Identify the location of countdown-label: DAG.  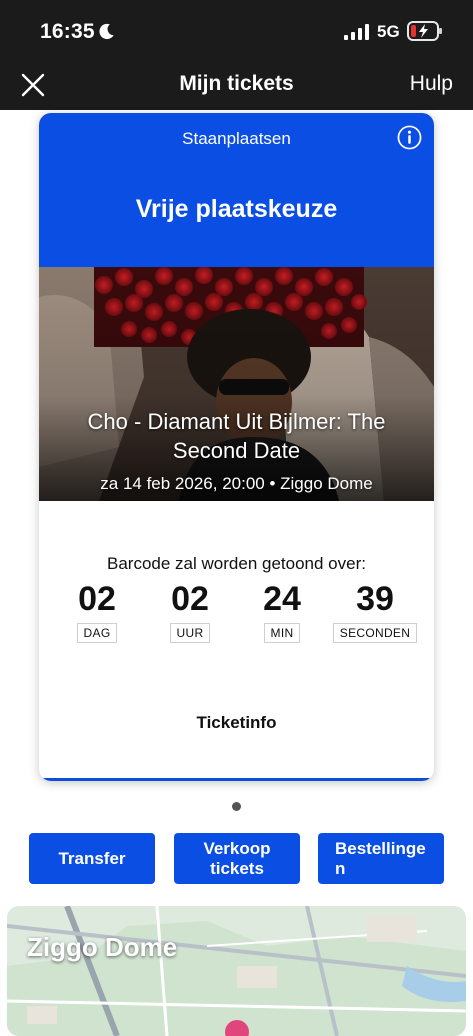
(97, 633).